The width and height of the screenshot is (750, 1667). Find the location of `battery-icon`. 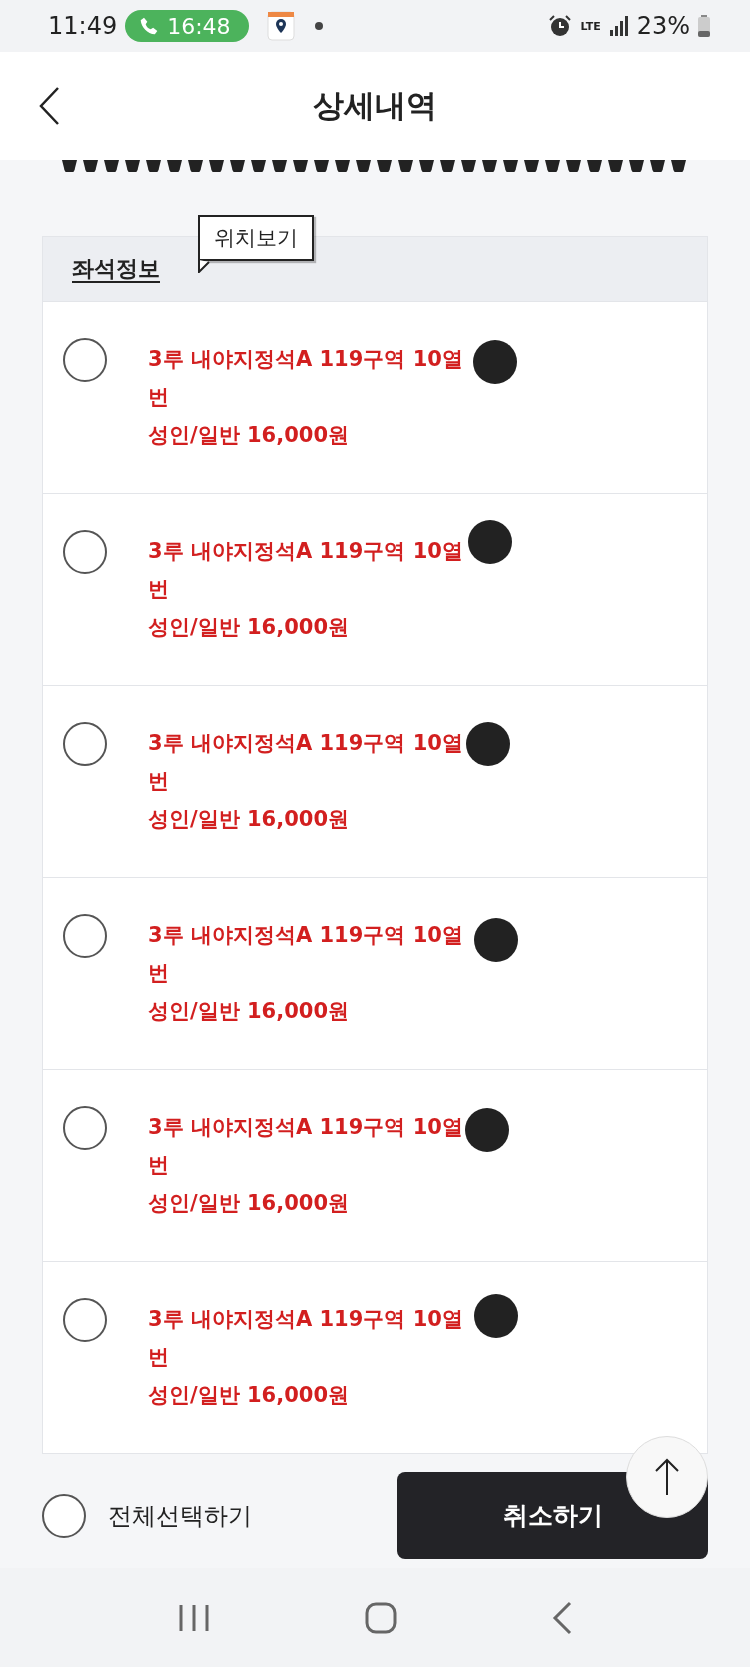

battery-icon is located at coordinates (704, 26).